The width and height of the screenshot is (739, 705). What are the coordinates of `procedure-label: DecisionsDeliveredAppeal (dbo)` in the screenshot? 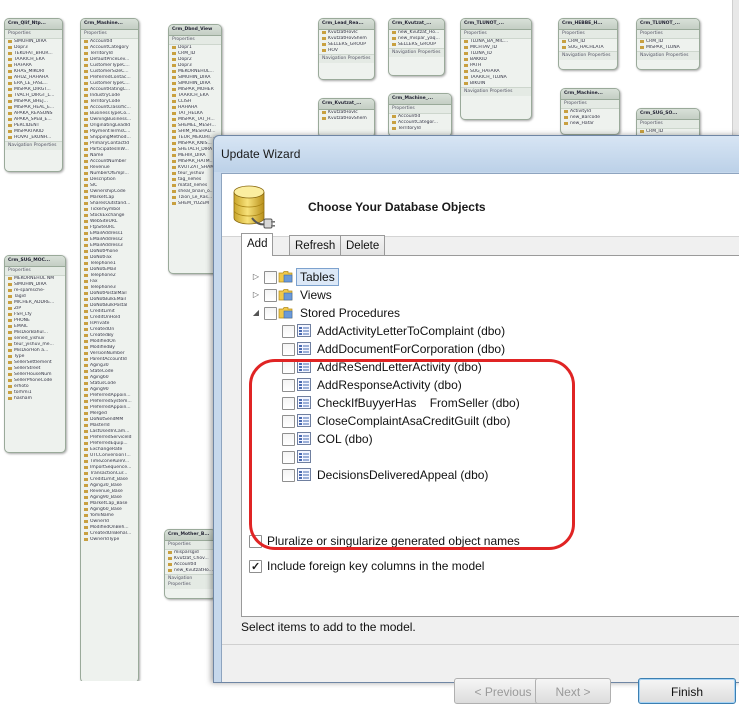 It's located at (403, 475).